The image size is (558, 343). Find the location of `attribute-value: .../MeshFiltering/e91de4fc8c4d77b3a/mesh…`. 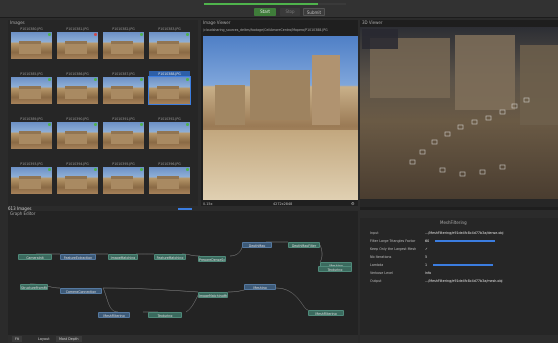

attribute-value: .../MeshFiltering/e91de4fc8c4d77b3a/mesh… is located at coordinates (463, 281).